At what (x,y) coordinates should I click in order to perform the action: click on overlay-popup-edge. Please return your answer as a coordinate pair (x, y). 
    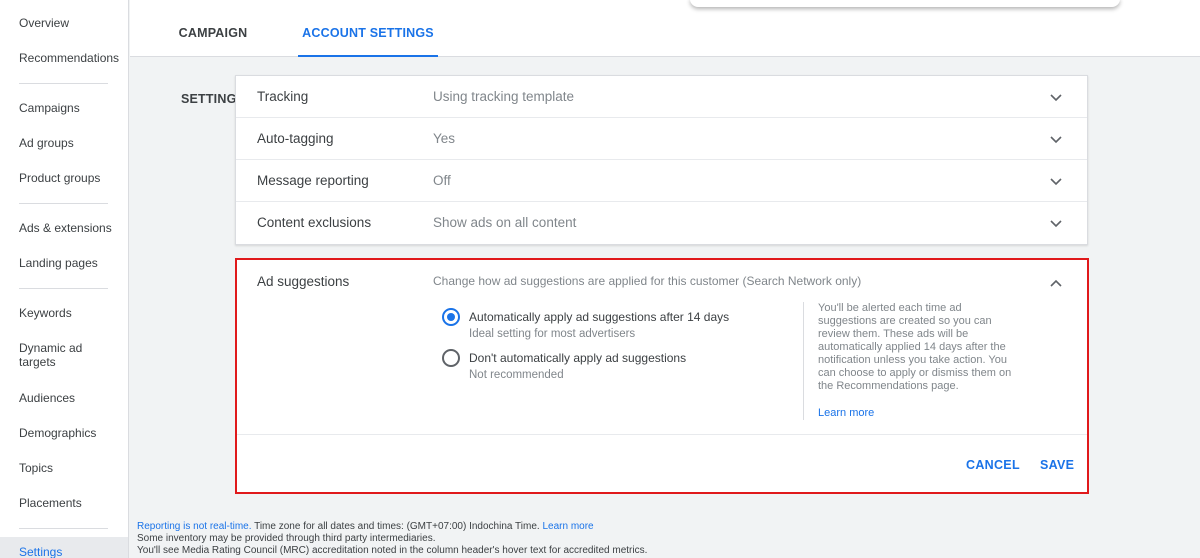
    Looking at the image, I should click on (905, 3).